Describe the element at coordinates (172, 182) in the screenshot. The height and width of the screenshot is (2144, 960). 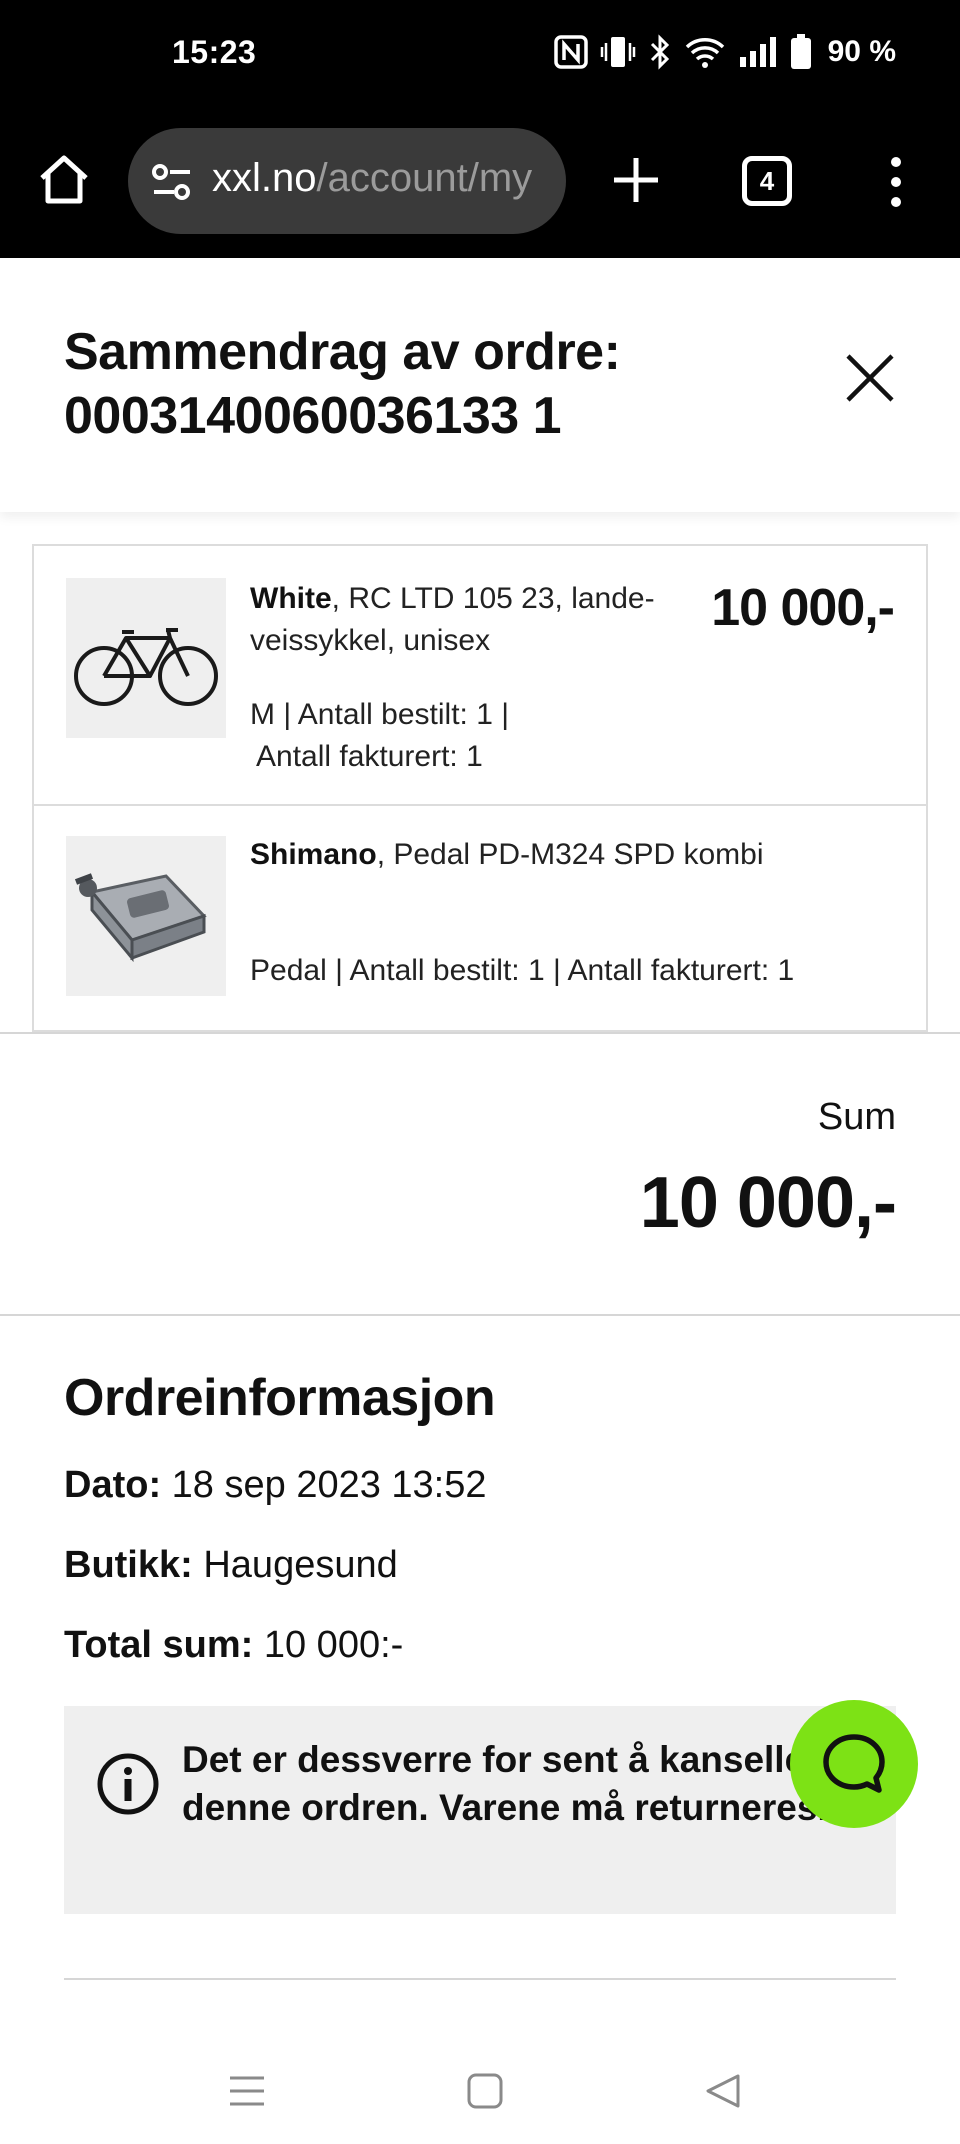
I see `site-settings-icon` at that location.